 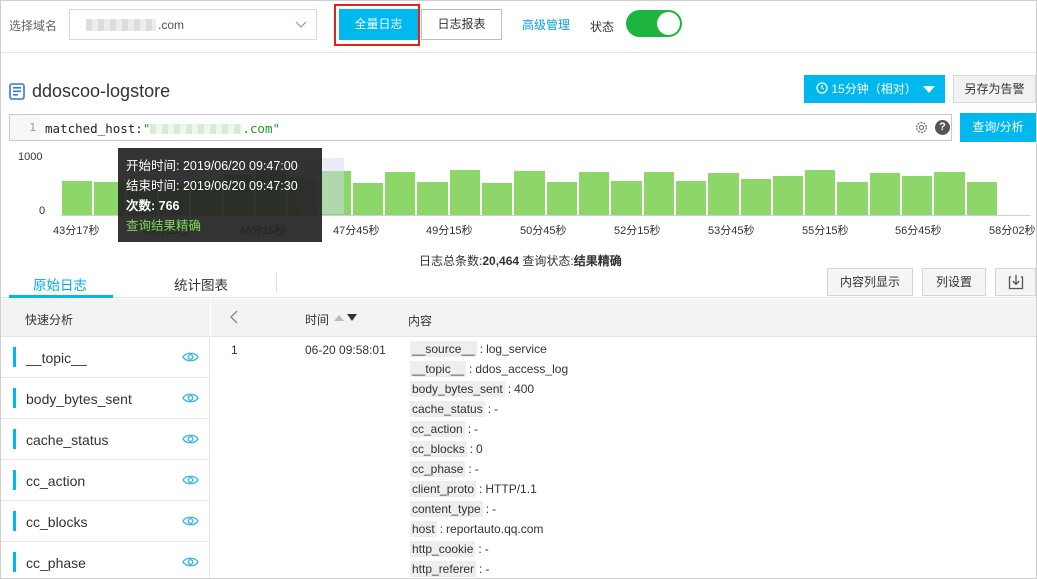 I want to click on log-field-key: content_type, so click(x=446, y=509).